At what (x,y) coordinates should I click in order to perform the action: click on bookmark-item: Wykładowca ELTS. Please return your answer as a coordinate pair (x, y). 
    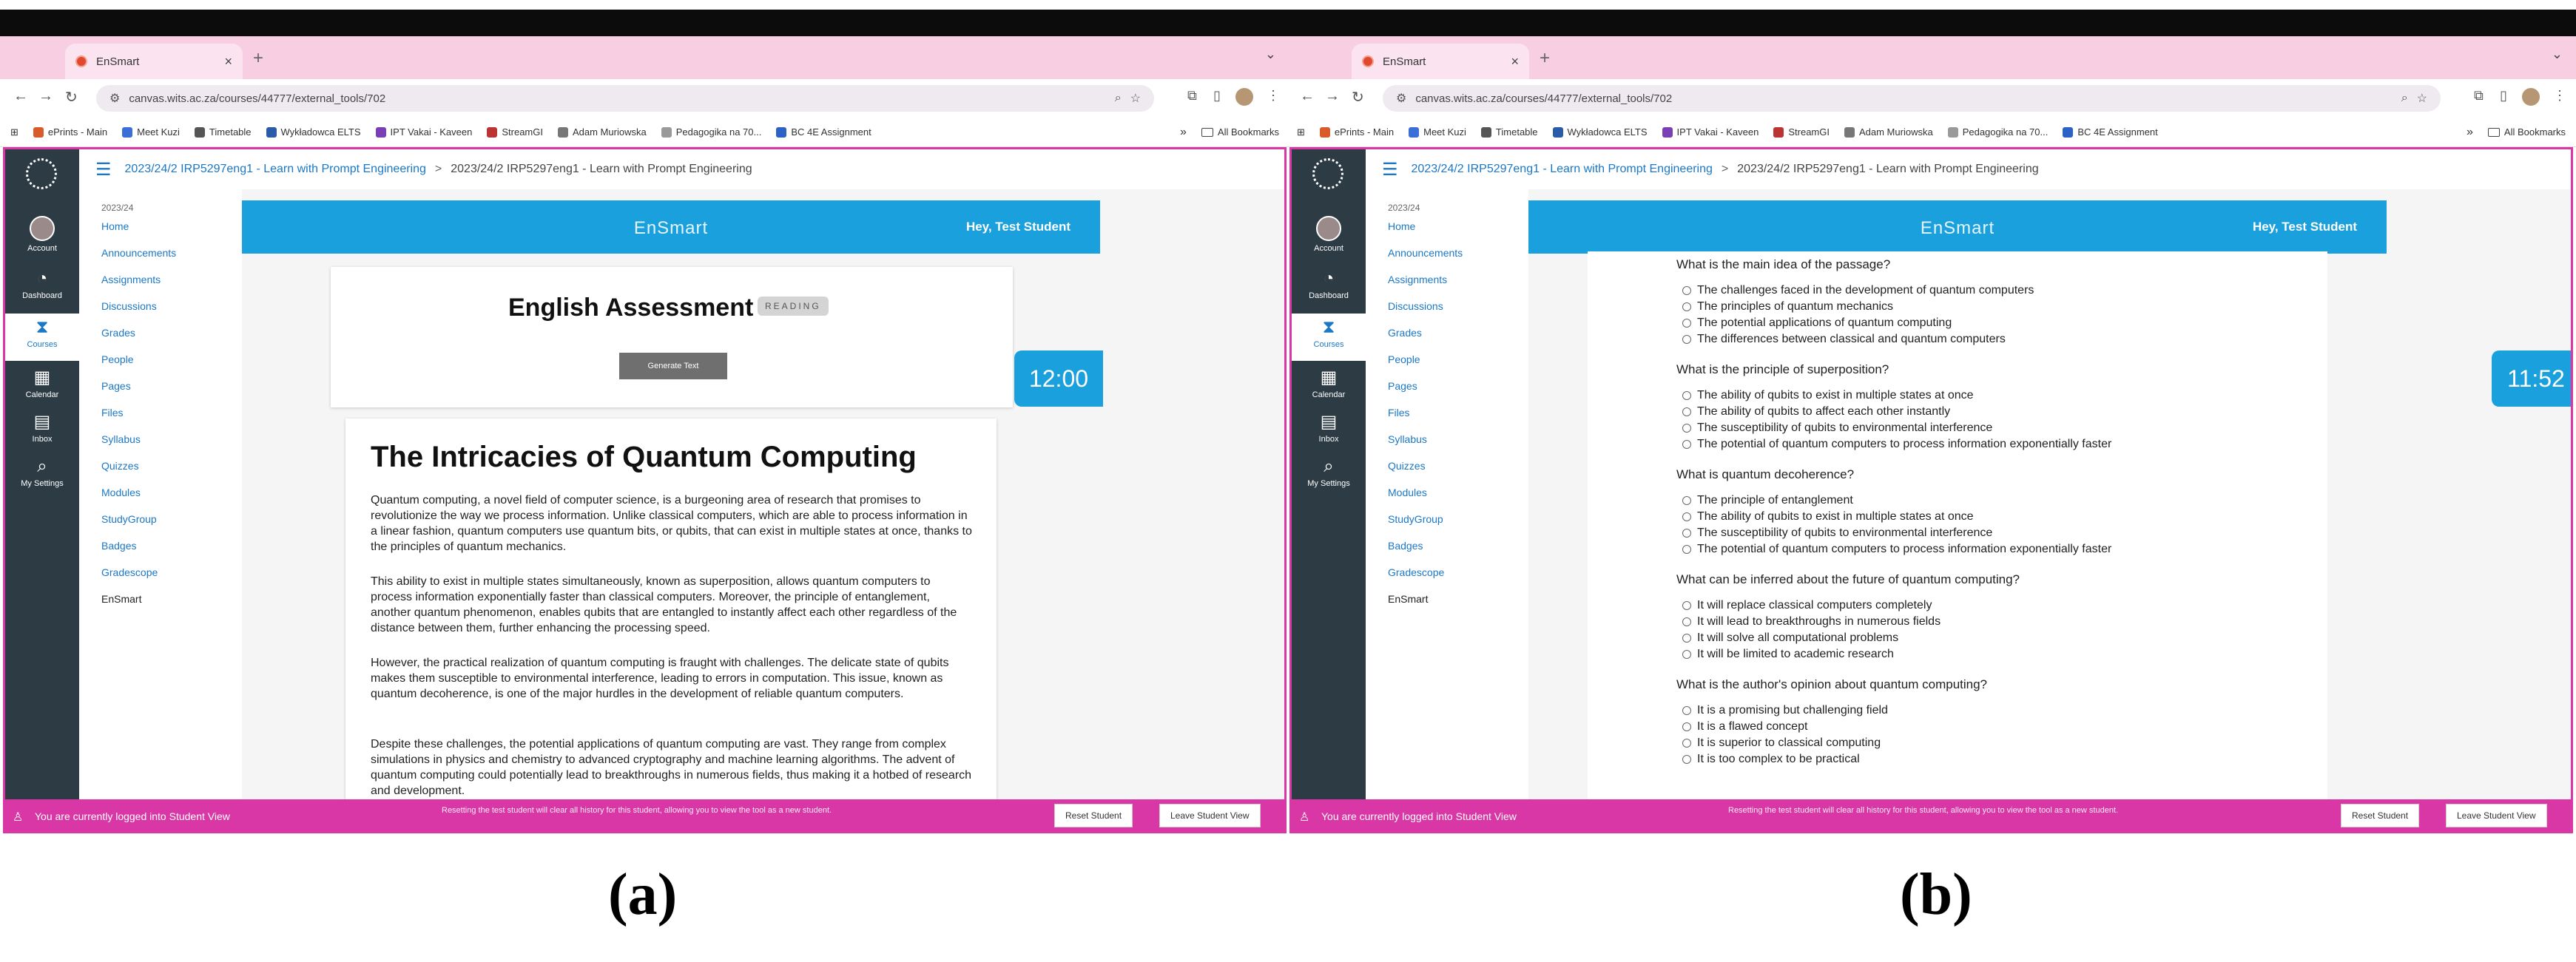
    Looking at the image, I should click on (1600, 132).